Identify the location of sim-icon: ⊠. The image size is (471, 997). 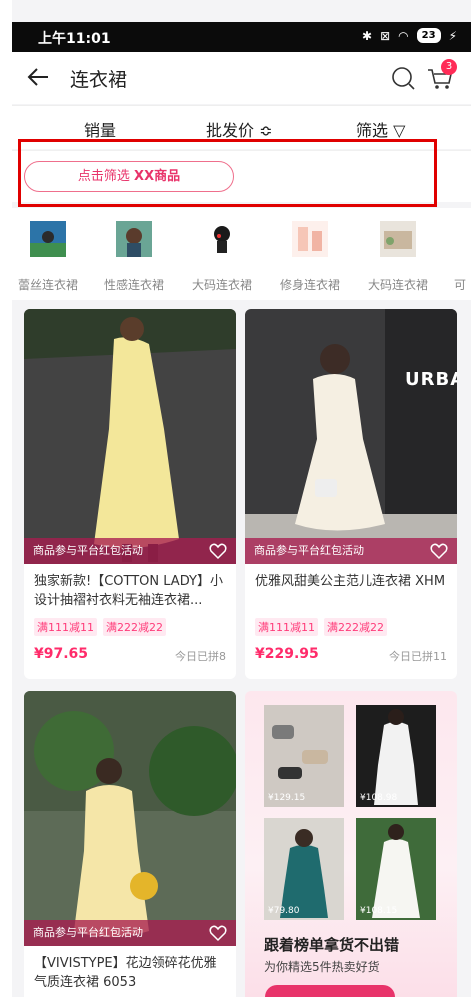
(385, 35).